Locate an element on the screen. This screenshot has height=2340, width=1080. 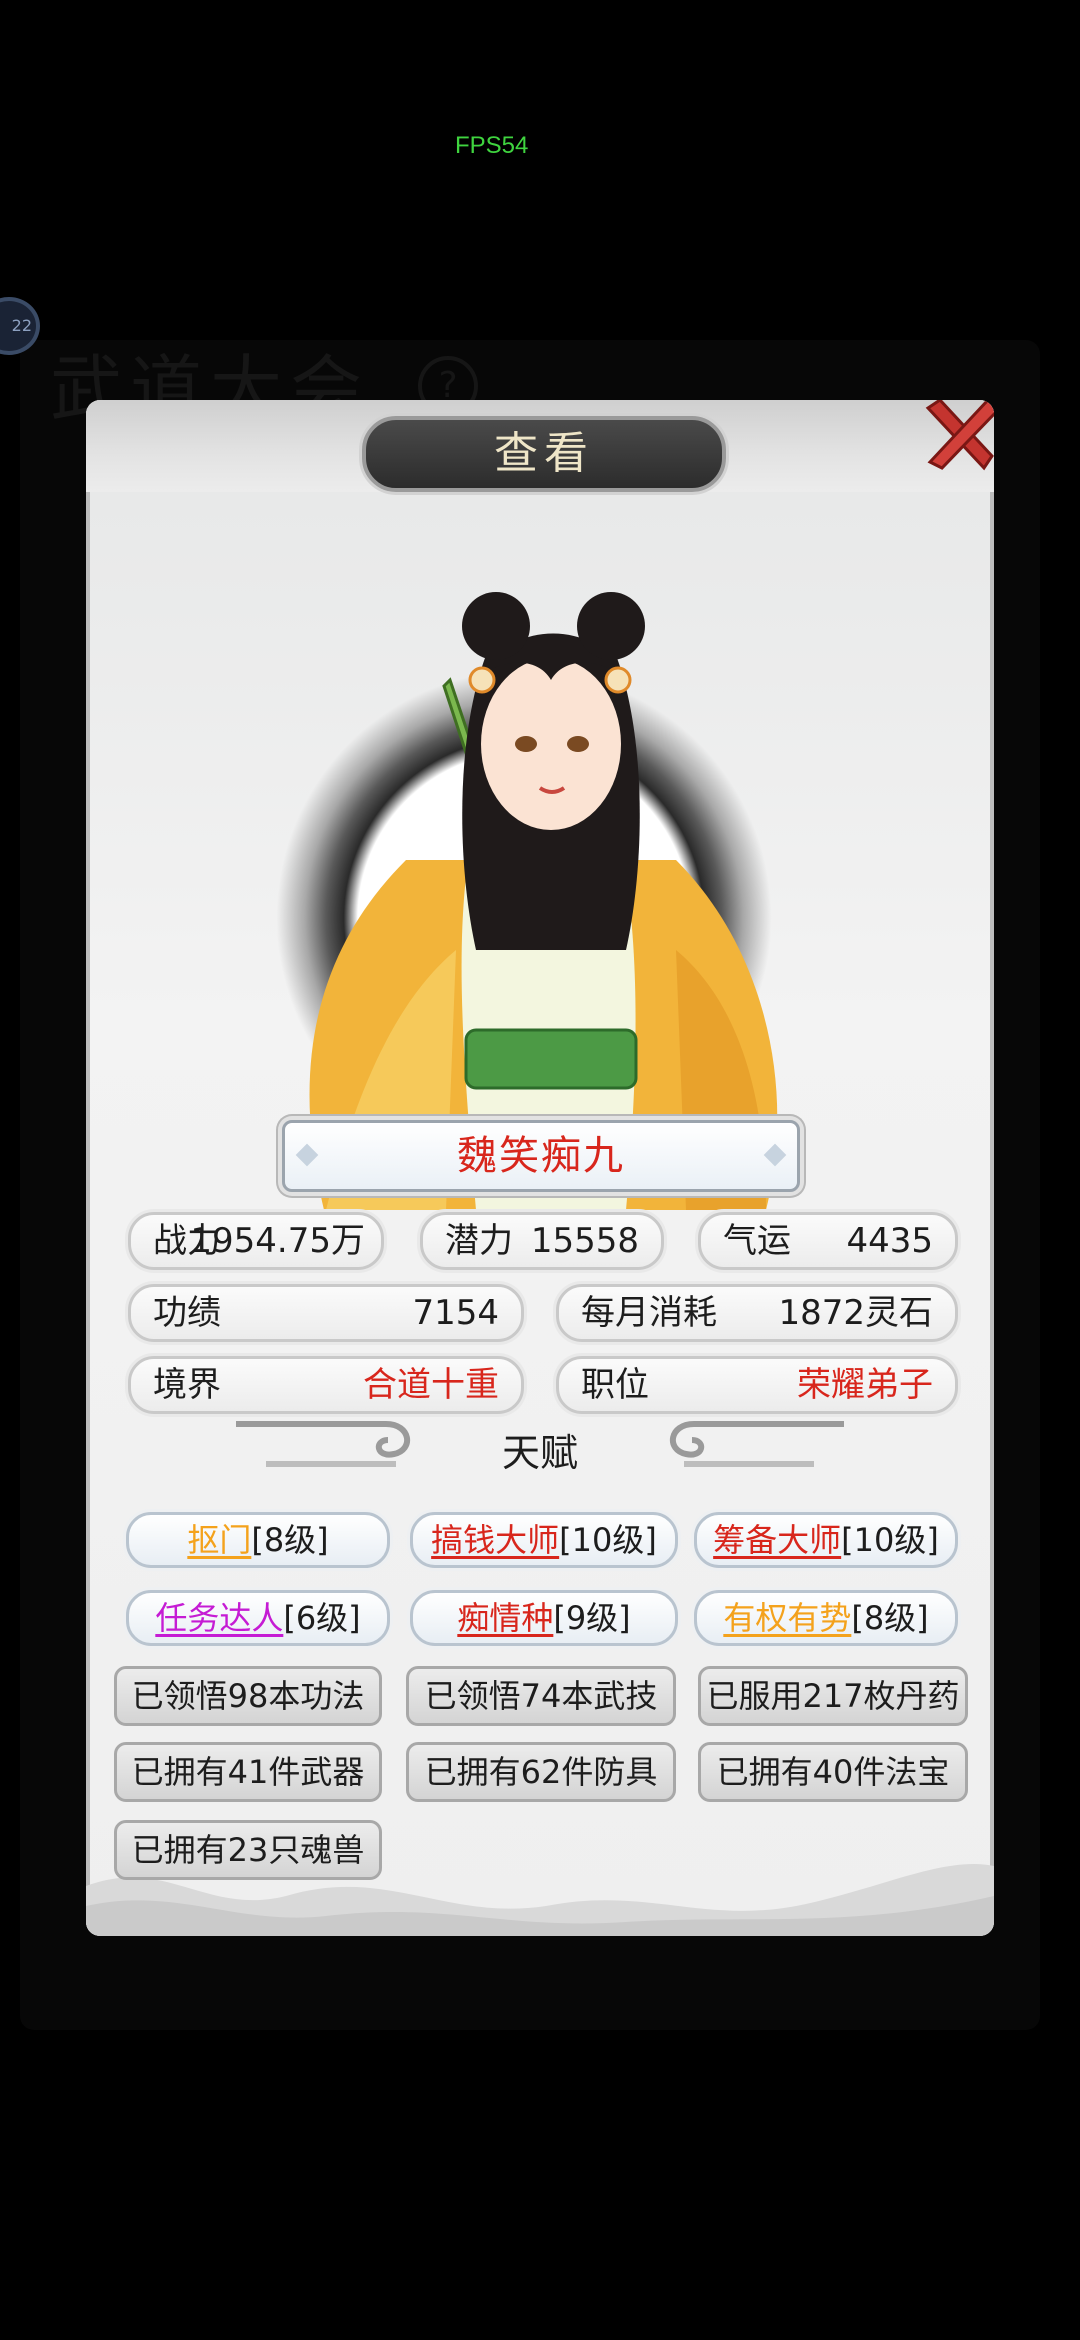
talent-name: 抠门 is located at coordinates (219, 1540).